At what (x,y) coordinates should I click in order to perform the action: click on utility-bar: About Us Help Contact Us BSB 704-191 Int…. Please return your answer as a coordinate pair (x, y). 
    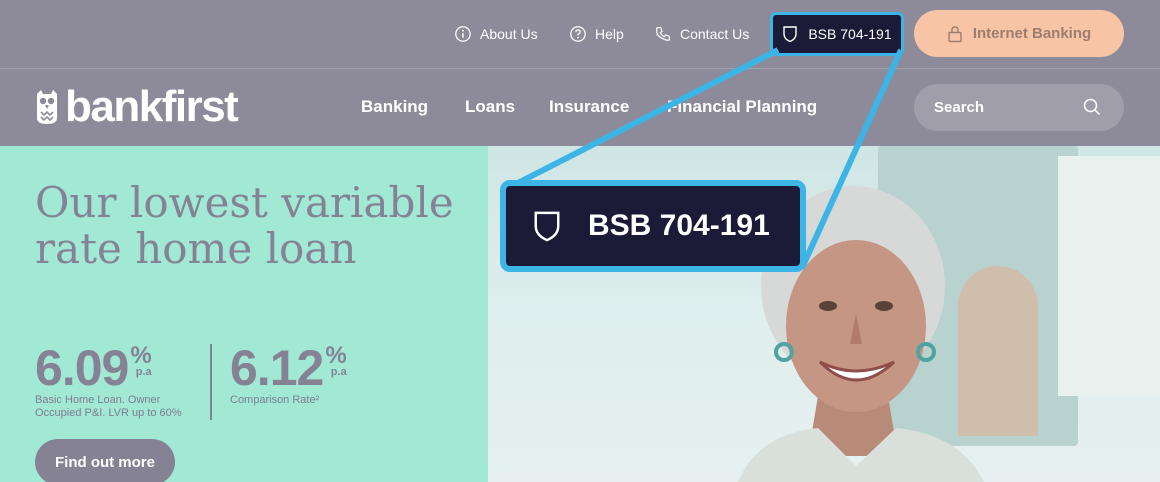
    Looking at the image, I should click on (580, 34).